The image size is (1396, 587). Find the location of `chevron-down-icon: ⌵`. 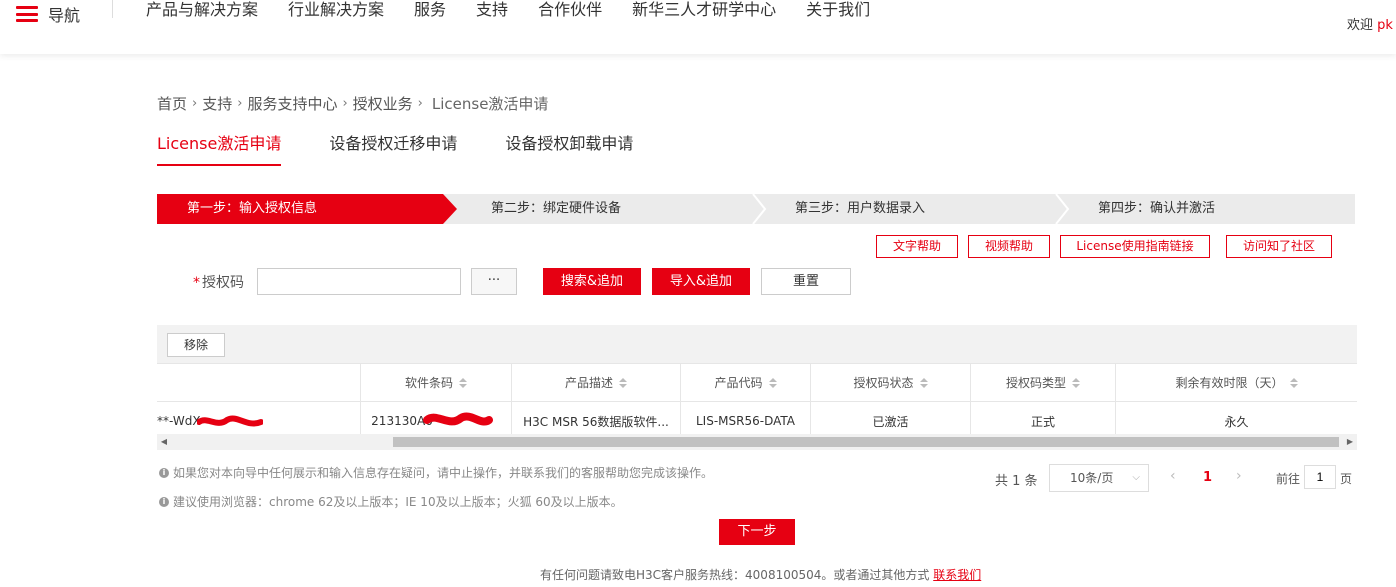

chevron-down-icon: ⌵ is located at coordinates (1136, 477).